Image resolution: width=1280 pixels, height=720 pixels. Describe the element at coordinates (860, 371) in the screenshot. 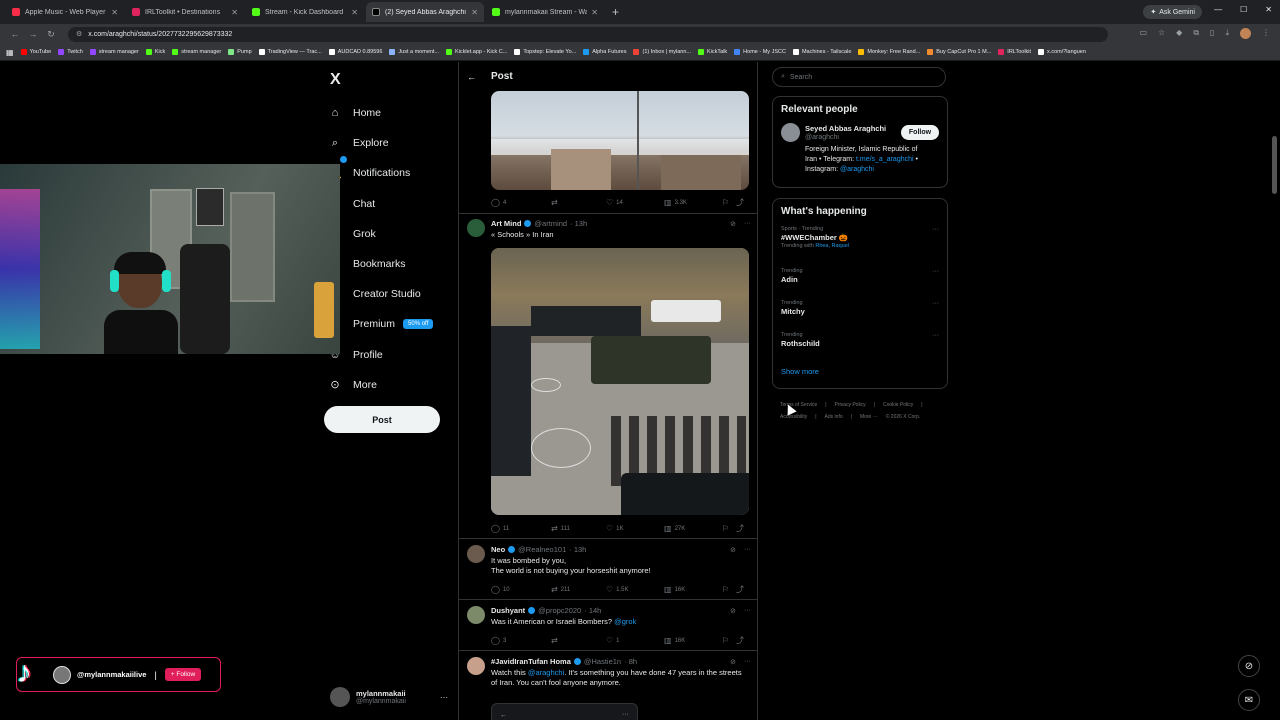

I see `show-more-link: Show more` at that location.